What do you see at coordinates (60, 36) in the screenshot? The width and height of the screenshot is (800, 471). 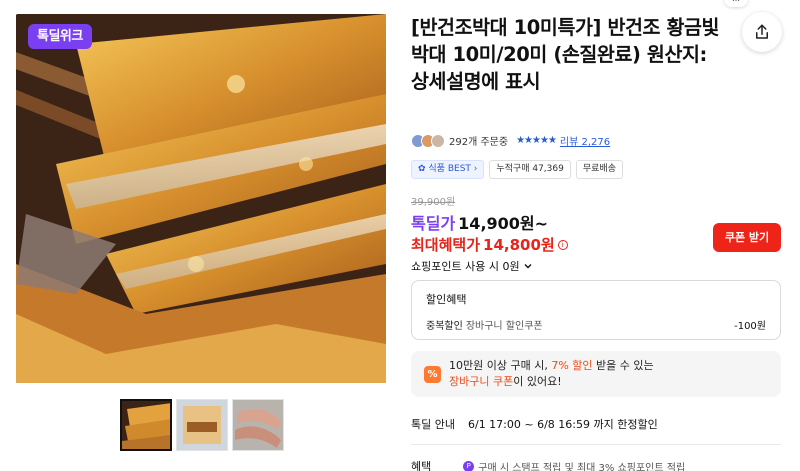 I see `deal-week-badge: 톡딜위크` at bounding box center [60, 36].